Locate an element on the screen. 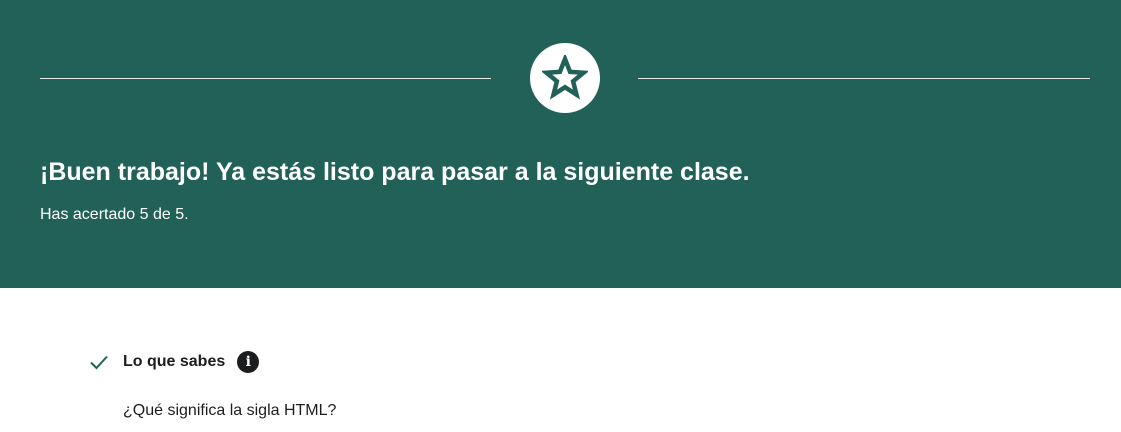 This screenshot has height=432, width=1121. question-item: ¿Qué significa la sigla HTML? is located at coordinates (230, 410).